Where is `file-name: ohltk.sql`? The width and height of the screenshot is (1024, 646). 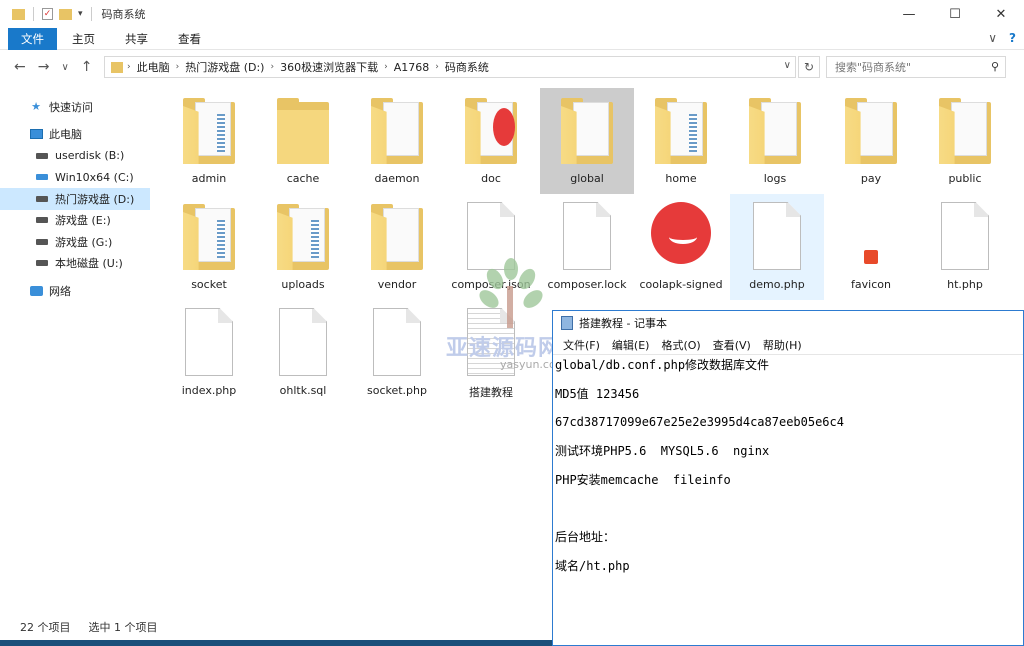 file-name: ohltk.sql is located at coordinates (303, 390).